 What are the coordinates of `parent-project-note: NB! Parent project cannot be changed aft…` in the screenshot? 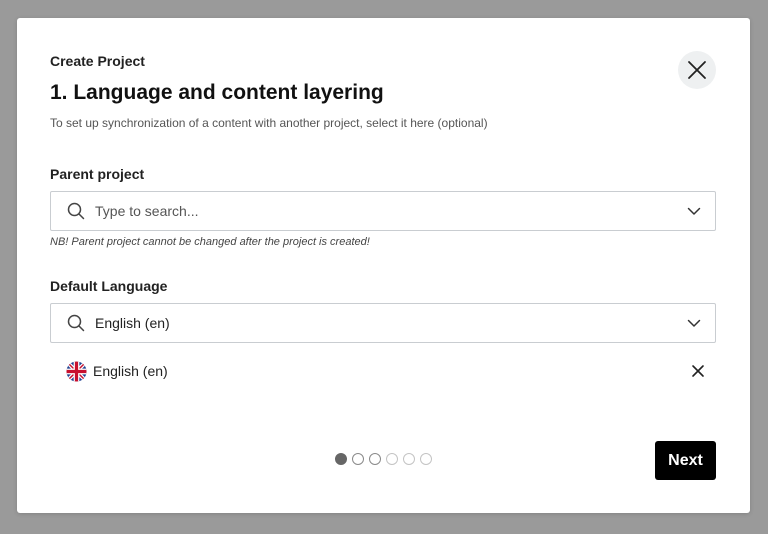 It's located at (210, 242).